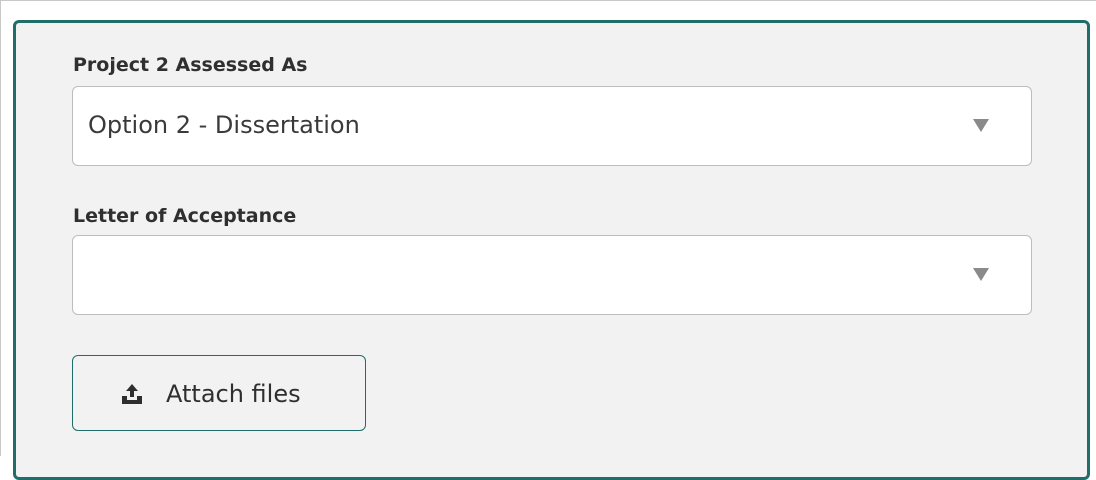 This screenshot has height=480, width=1096. What do you see at coordinates (132, 394) in the screenshot?
I see `upload-icon` at bounding box center [132, 394].